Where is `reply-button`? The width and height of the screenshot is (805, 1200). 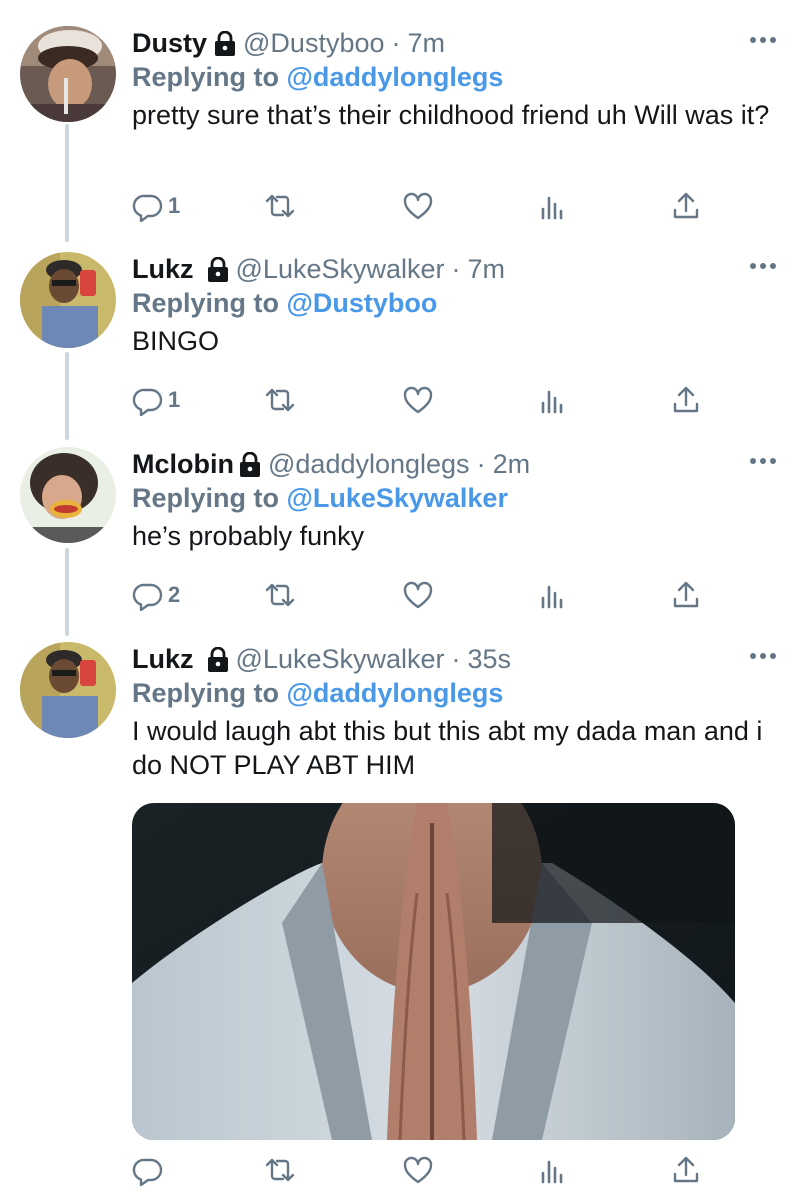
reply-button is located at coordinates (150, 1170).